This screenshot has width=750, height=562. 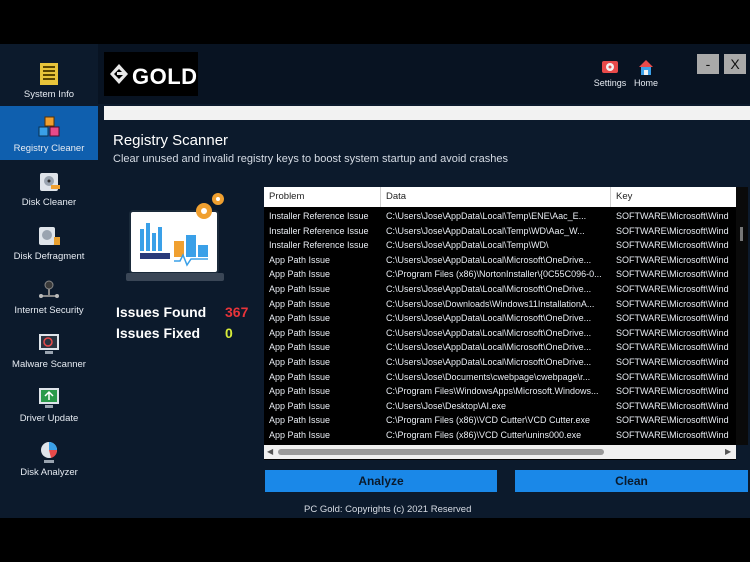 I want to click on analyze-button: Analyze, so click(x=381, y=481).